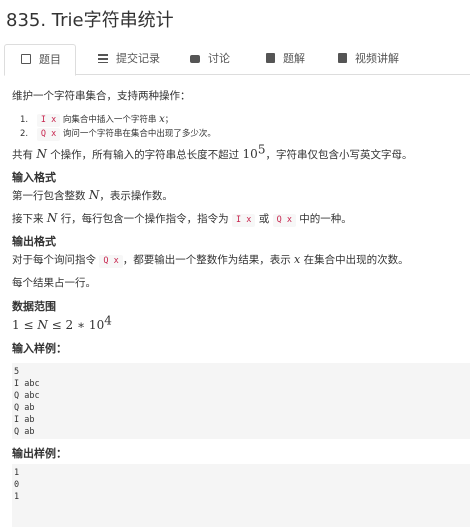 This screenshot has width=474, height=527. Describe the element at coordinates (24, 420) in the screenshot. I see `code-line: I ab` at that location.